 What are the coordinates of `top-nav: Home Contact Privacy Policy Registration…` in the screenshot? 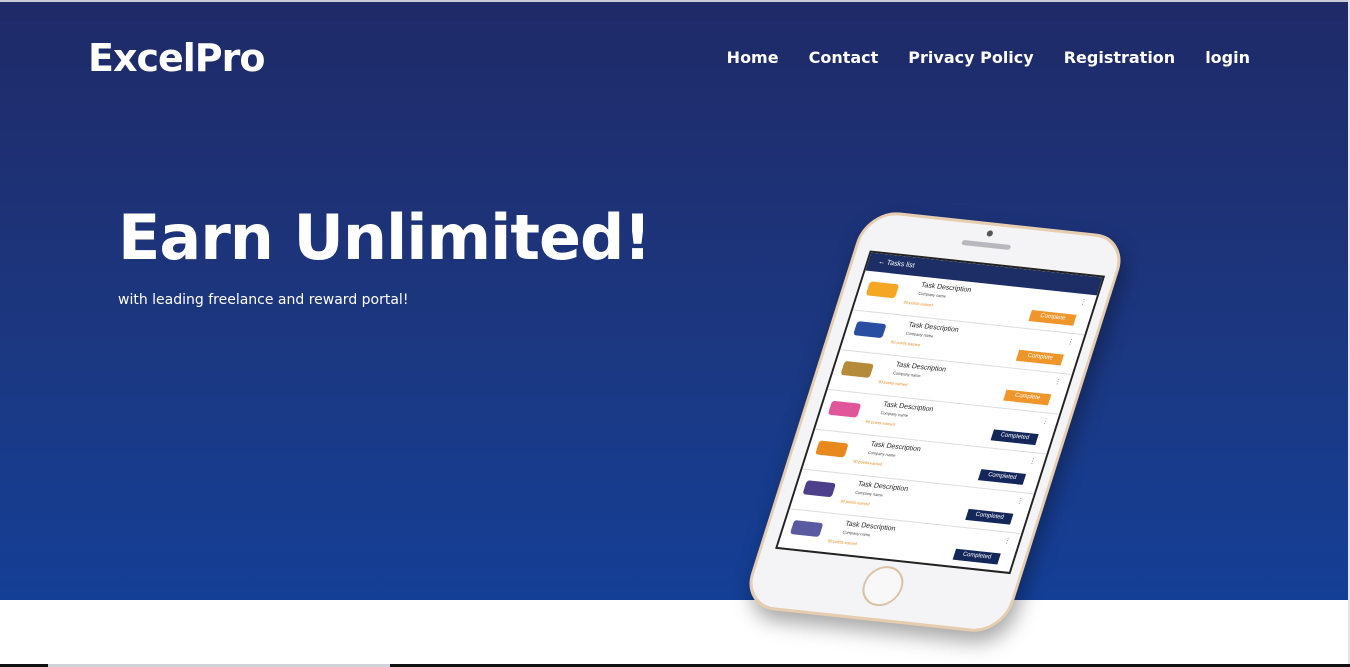 It's located at (988, 58).